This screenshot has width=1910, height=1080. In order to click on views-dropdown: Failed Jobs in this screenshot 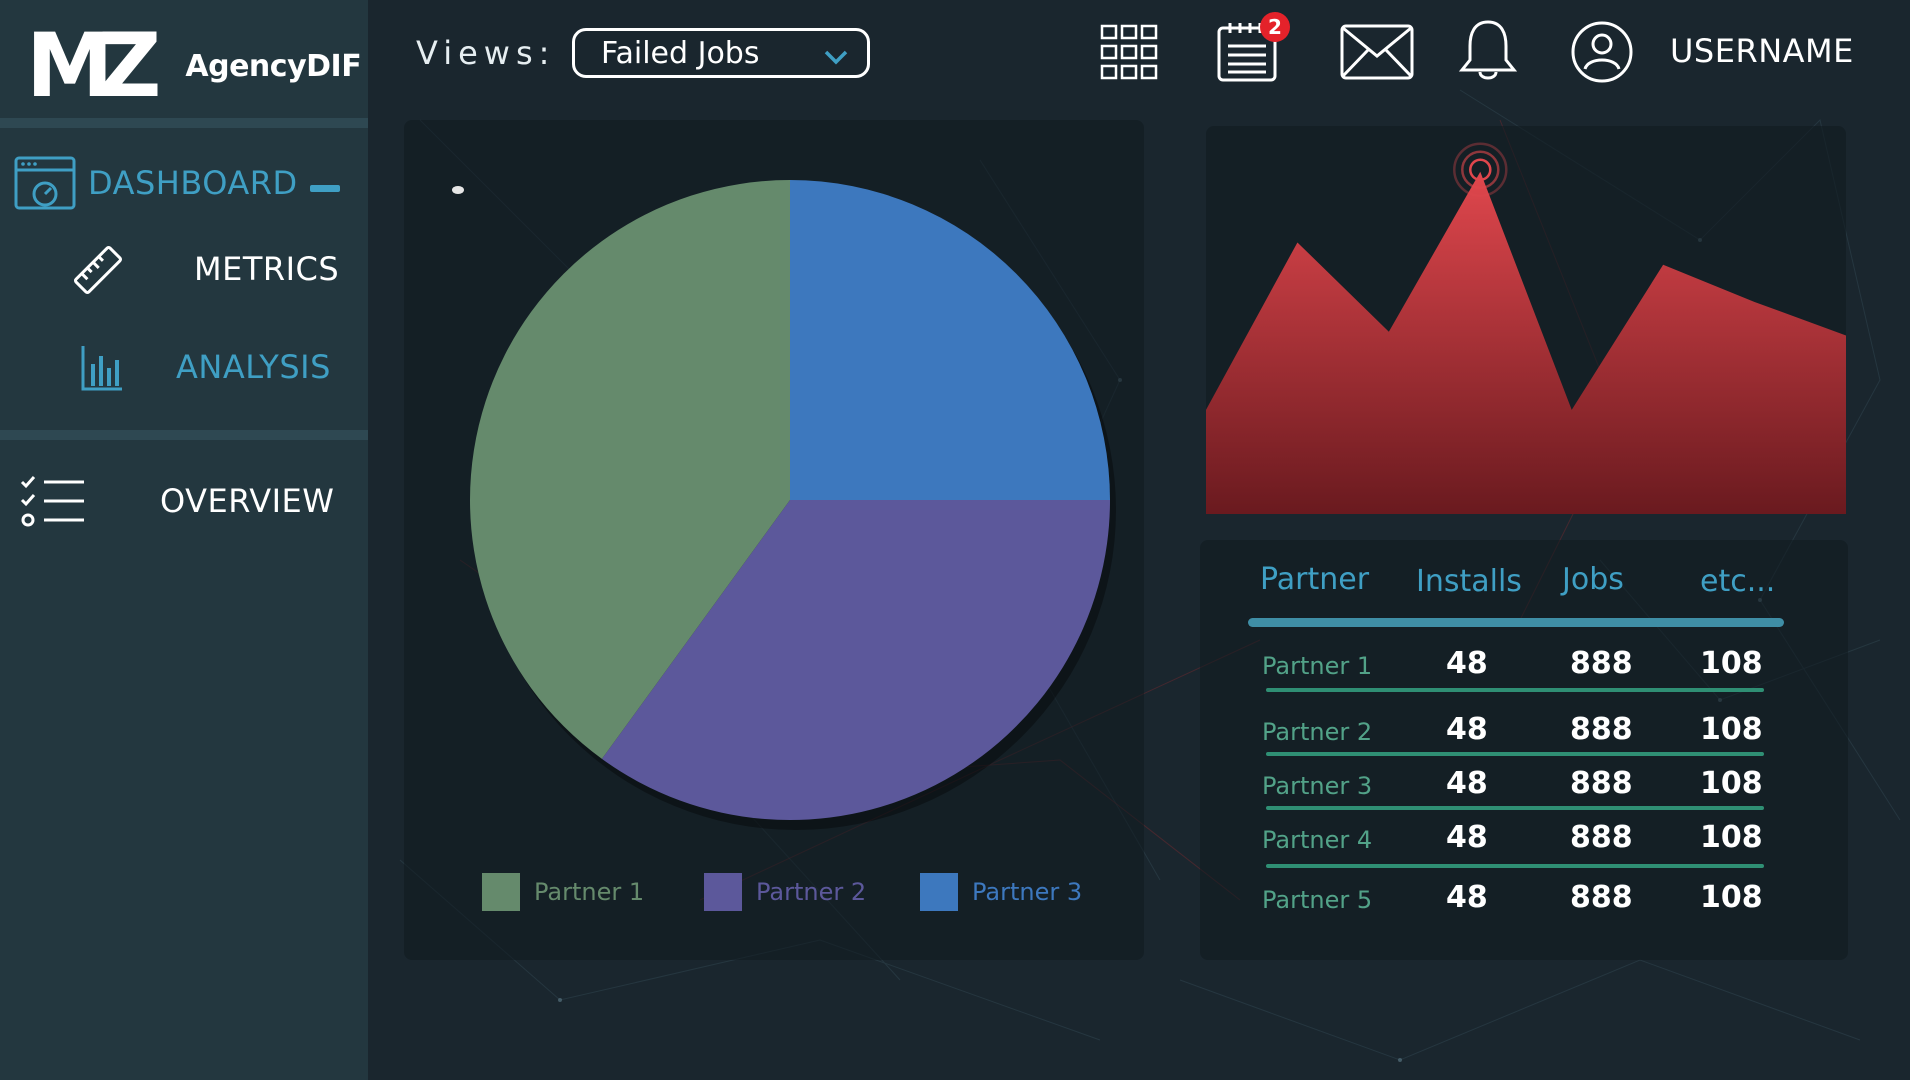, I will do `click(721, 53)`.